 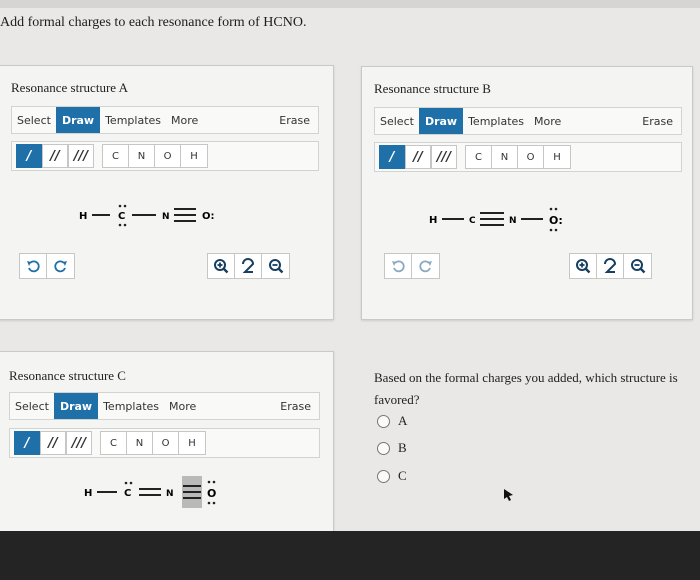 What do you see at coordinates (392, 476) in the screenshot?
I see `option-c: C` at bounding box center [392, 476].